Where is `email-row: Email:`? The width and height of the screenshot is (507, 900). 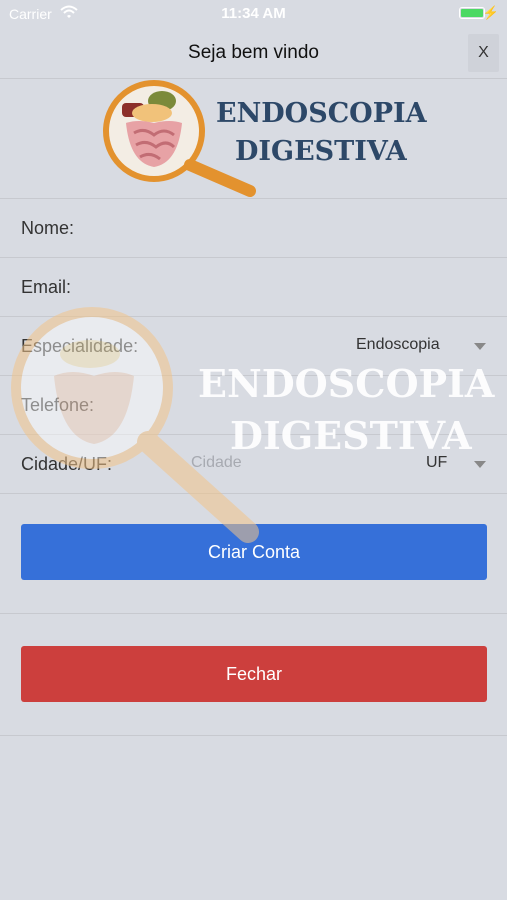 email-row: Email: is located at coordinates (253, 287).